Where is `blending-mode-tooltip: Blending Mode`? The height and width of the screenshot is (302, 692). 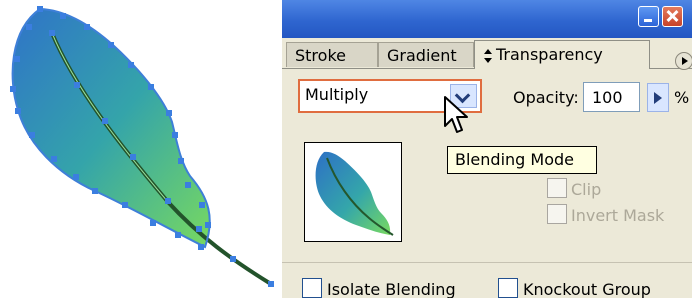 blending-mode-tooltip: Blending Mode is located at coordinates (522, 160).